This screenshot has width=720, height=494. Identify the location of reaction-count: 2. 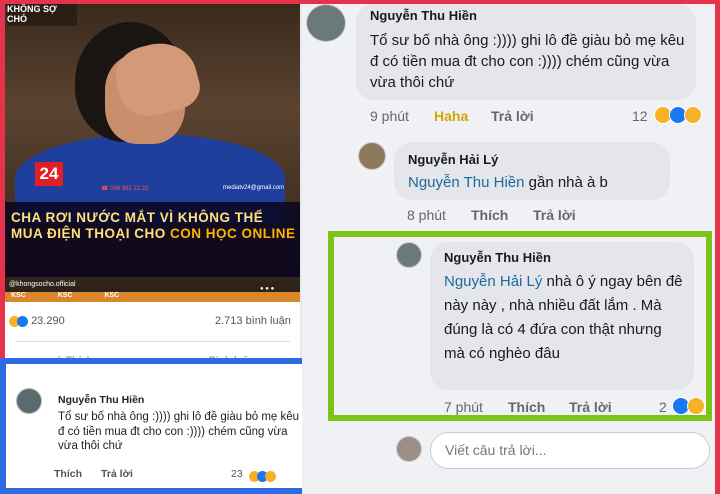
(663, 407).